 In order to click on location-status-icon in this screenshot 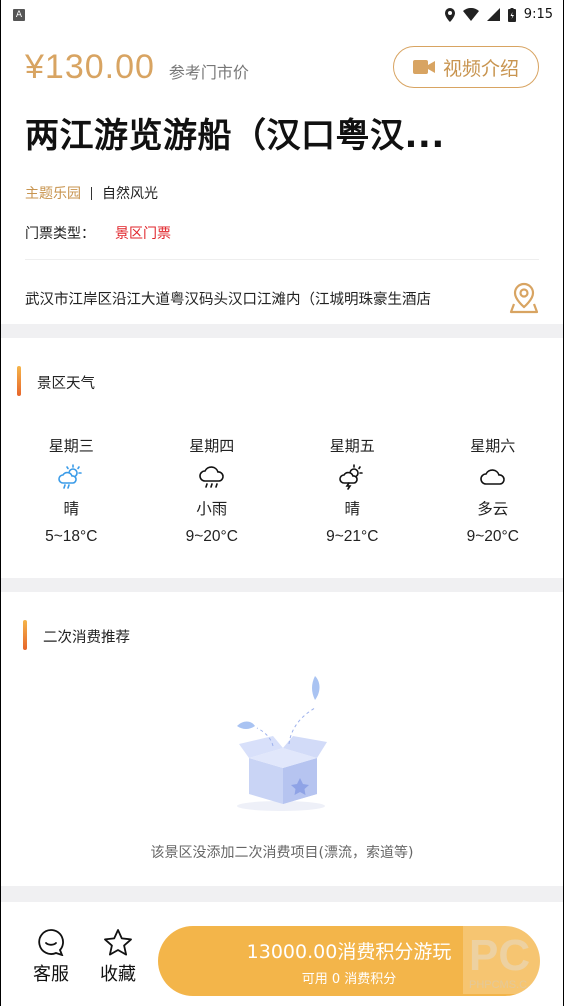, I will do `click(449, 14)`.